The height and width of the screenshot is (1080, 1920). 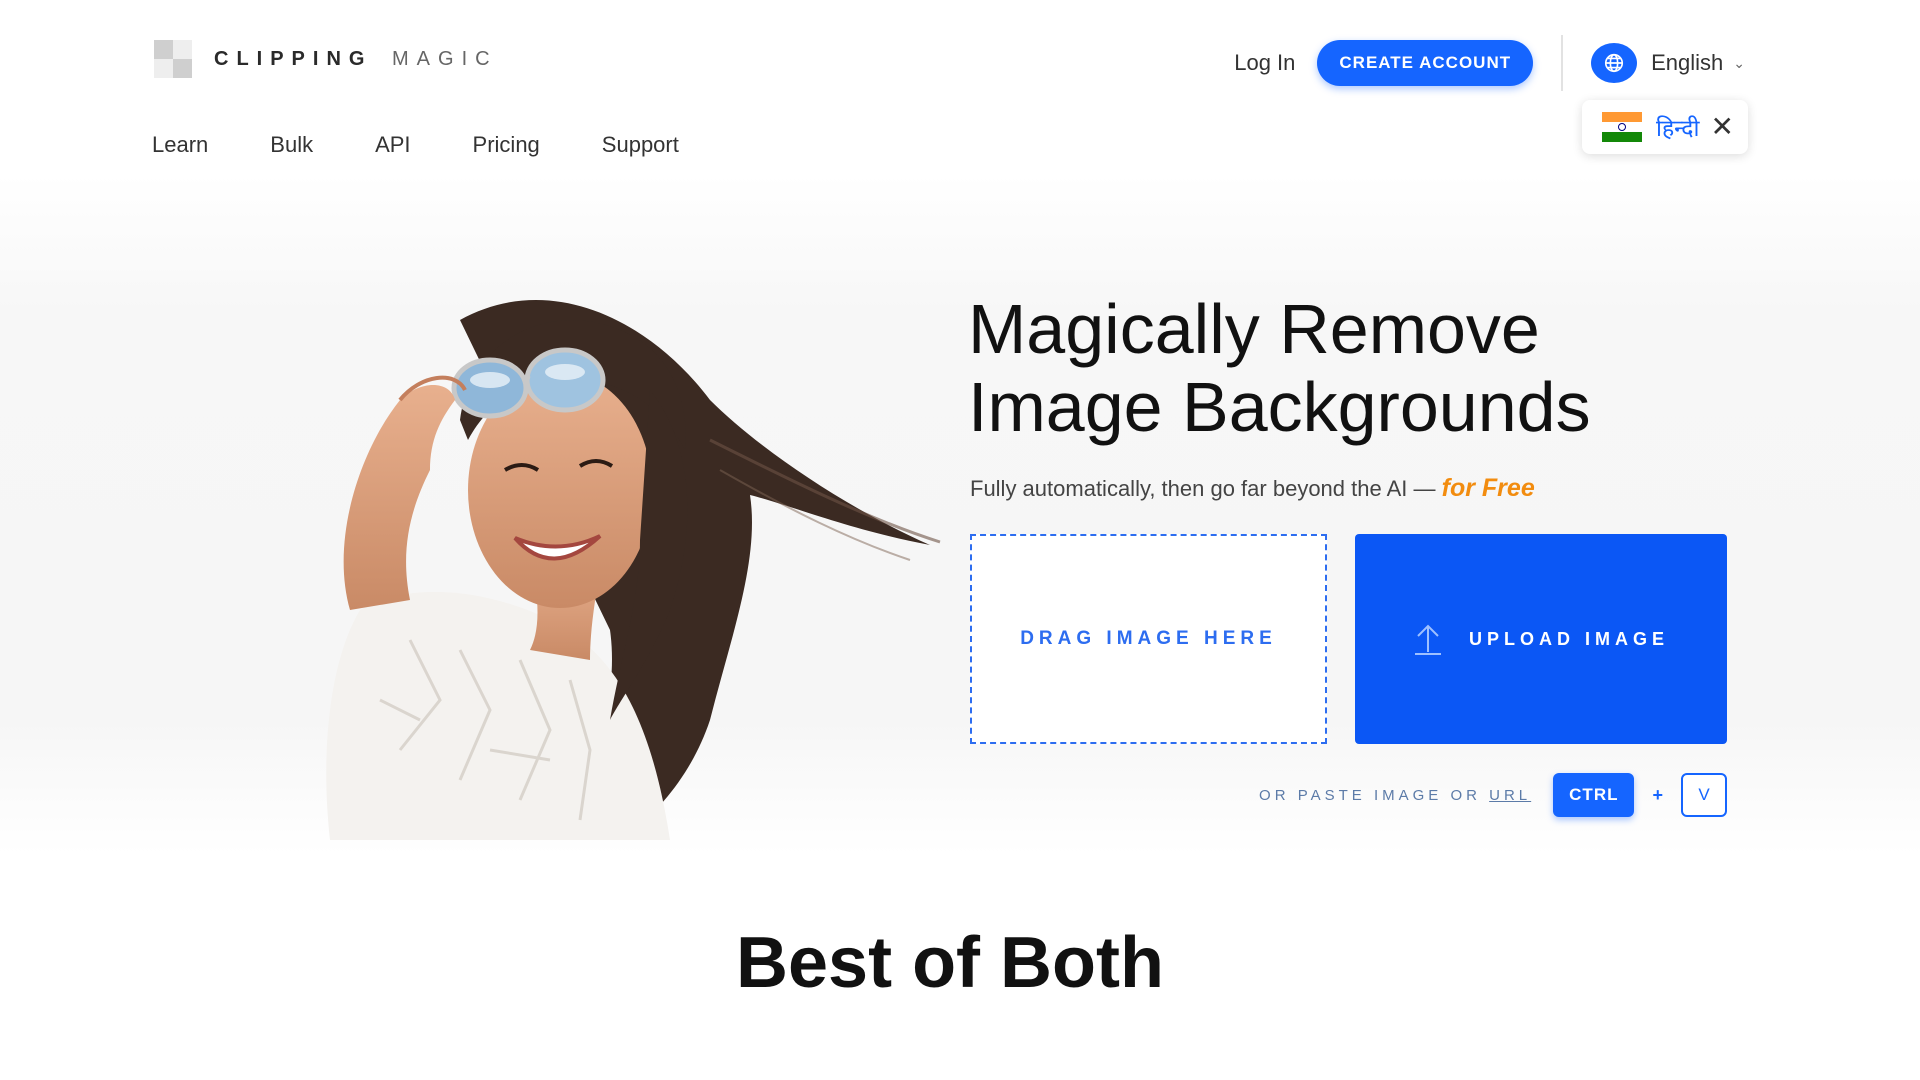 I want to click on paste-hint-text: OR PASTE IMAGE OR URL, so click(x=1395, y=795).